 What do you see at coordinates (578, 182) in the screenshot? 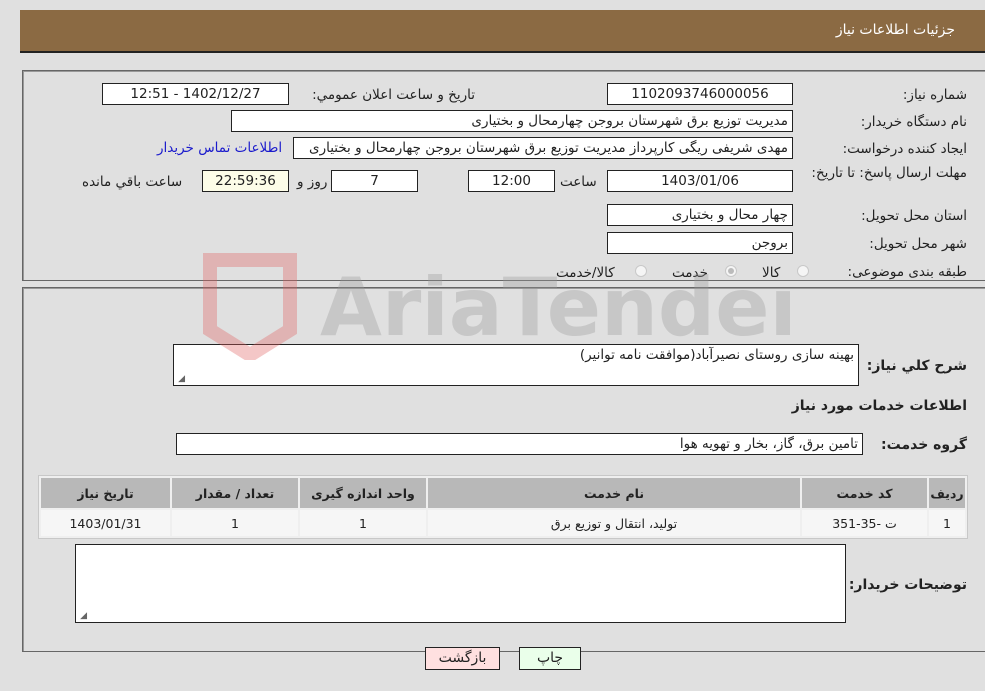
I see `deadline-time-label: ساعت` at bounding box center [578, 182].